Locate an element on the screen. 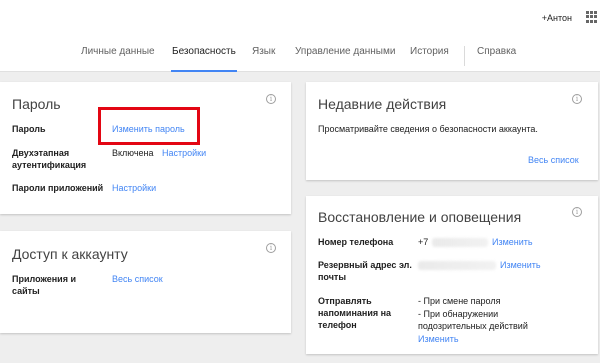 This screenshot has height=363, width=600. recent-activity-title: Недавние действия is located at coordinates (382, 104).